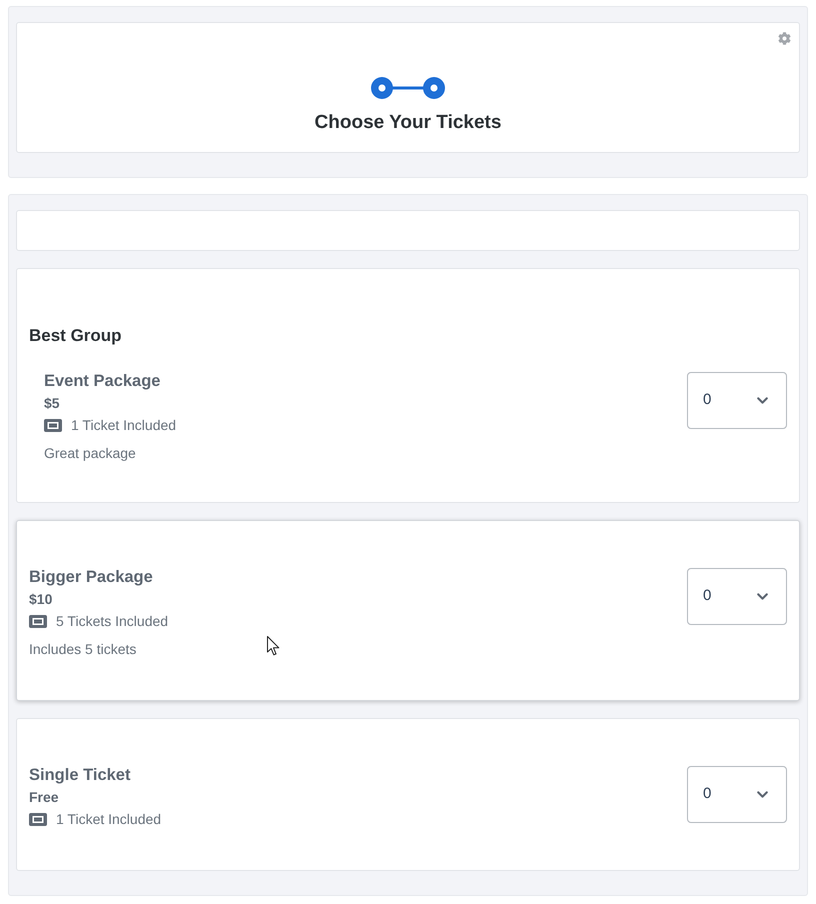 The image size is (816, 904). Describe the element at coordinates (273, 646) in the screenshot. I see `mouse-pointer-icon` at that location.